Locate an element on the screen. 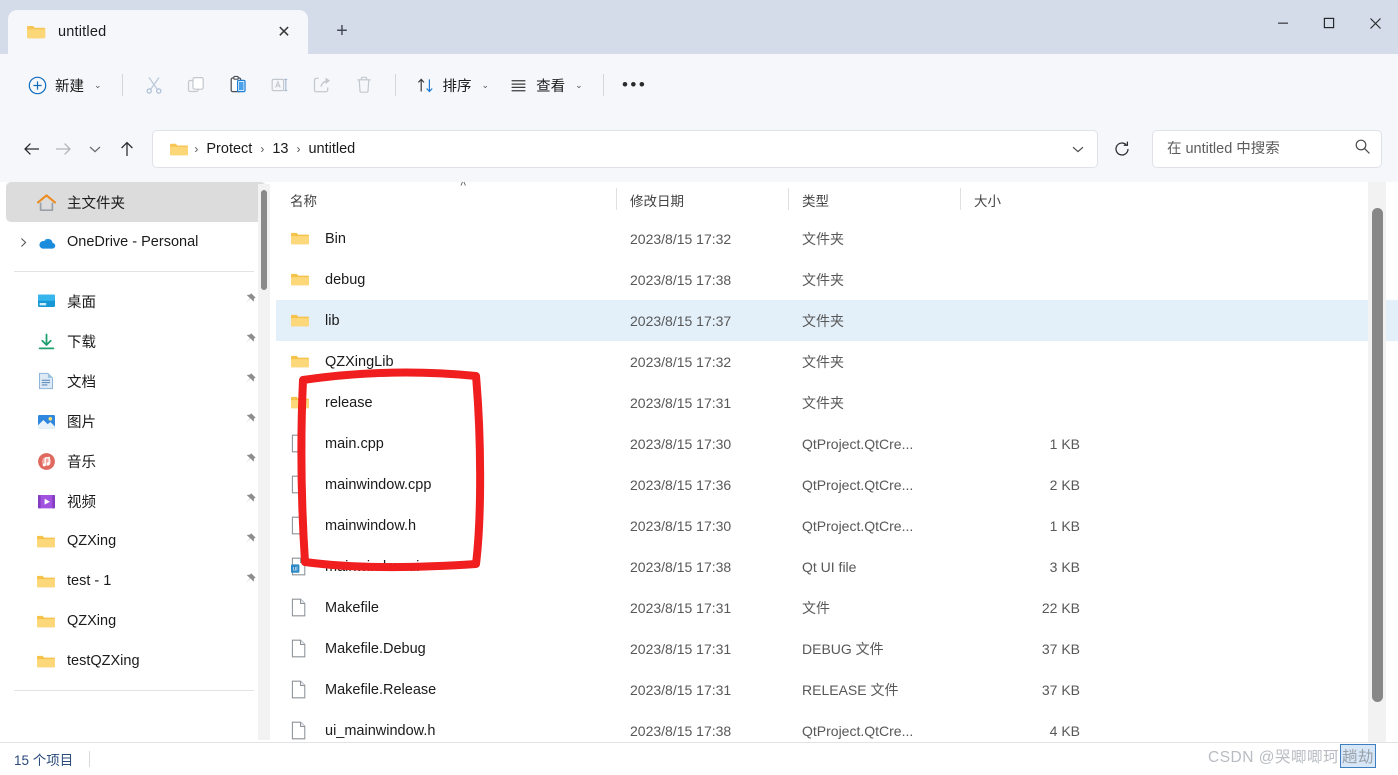 Image resolution: width=1398 pixels, height=775 pixels. sort-button-label: 排序 is located at coordinates (457, 86).